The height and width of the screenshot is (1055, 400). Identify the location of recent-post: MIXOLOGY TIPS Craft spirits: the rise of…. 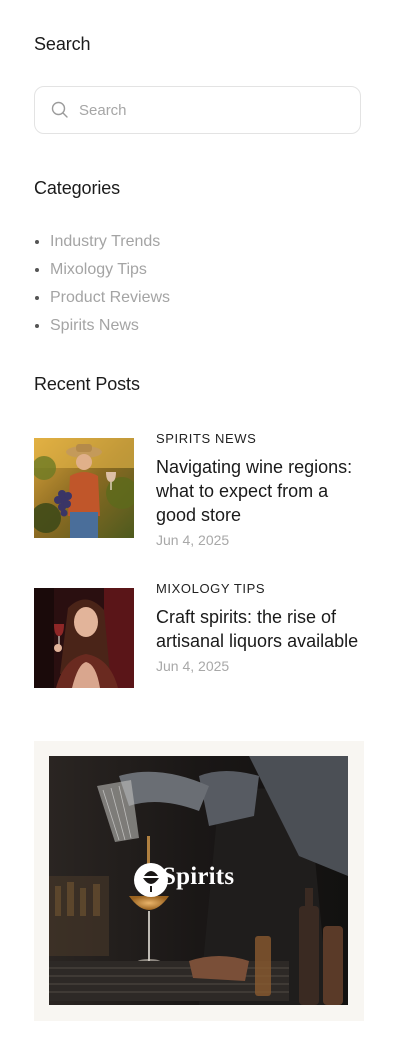
(204, 640).